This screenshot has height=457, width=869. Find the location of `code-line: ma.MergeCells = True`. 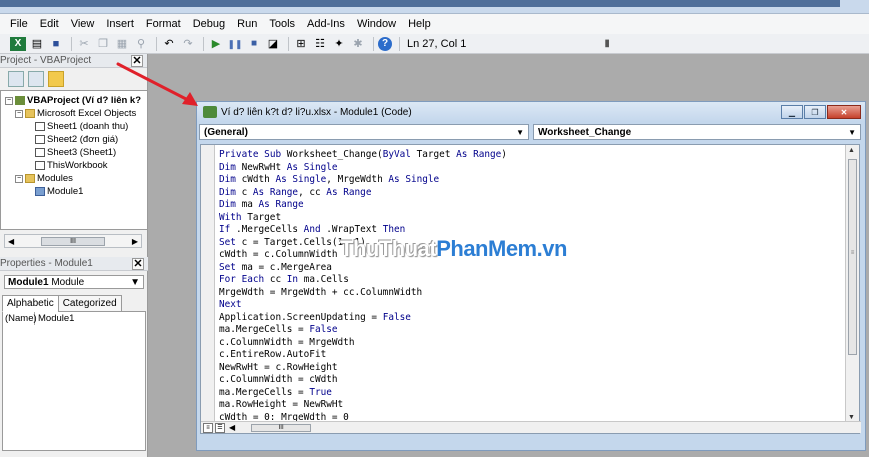

code-line: ma.MergeCells = True is located at coordinates (363, 393).